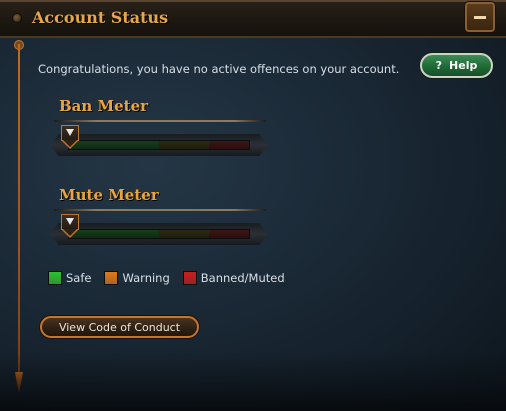 This screenshot has width=506, height=411. I want to click on help-button: ? Help, so click(456, 65).